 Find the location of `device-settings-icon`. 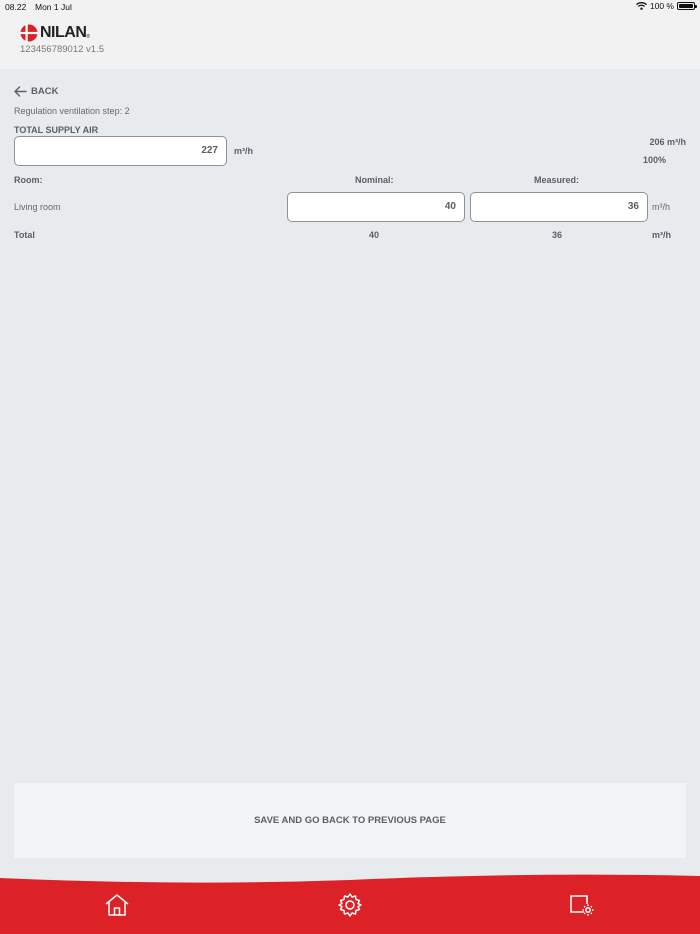

device-settings-icon is located at coordinates (582, 905).